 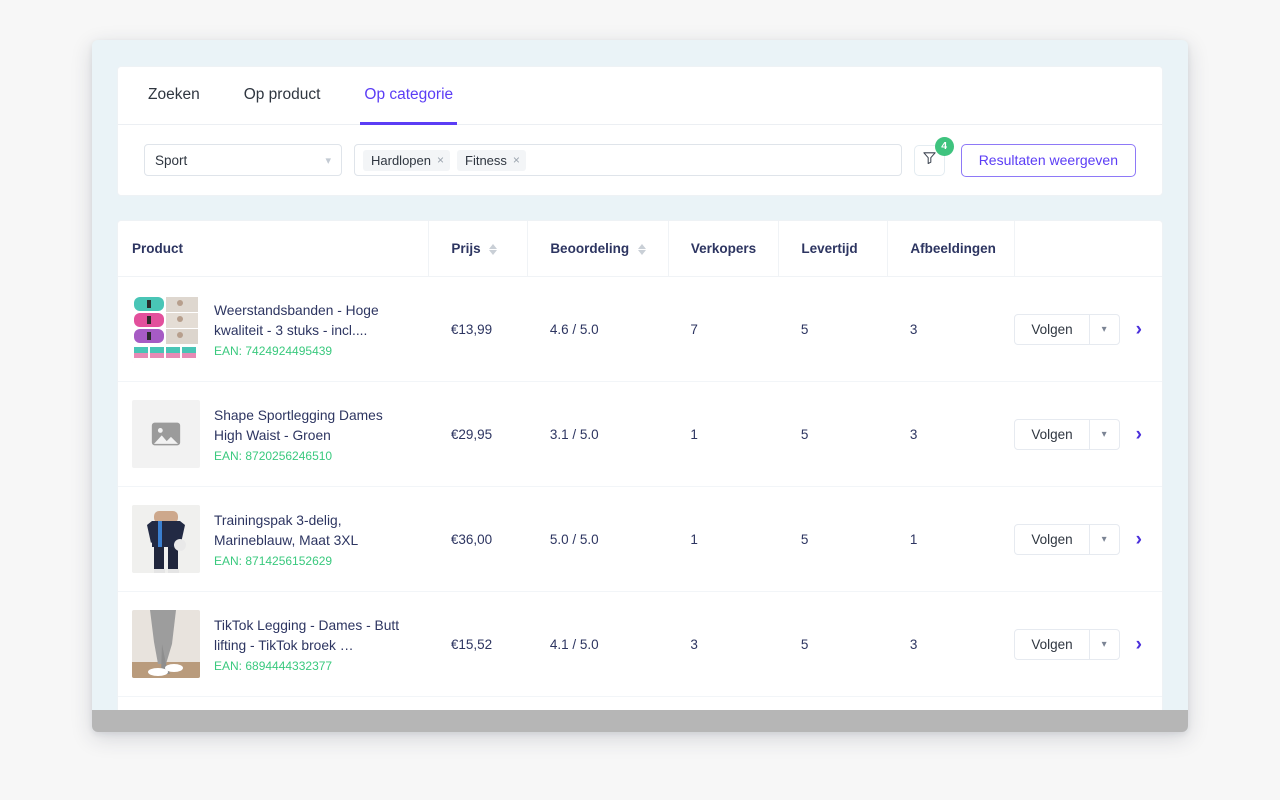 I want to click on viewport-bottom-edge, so click(x=640, y=721).